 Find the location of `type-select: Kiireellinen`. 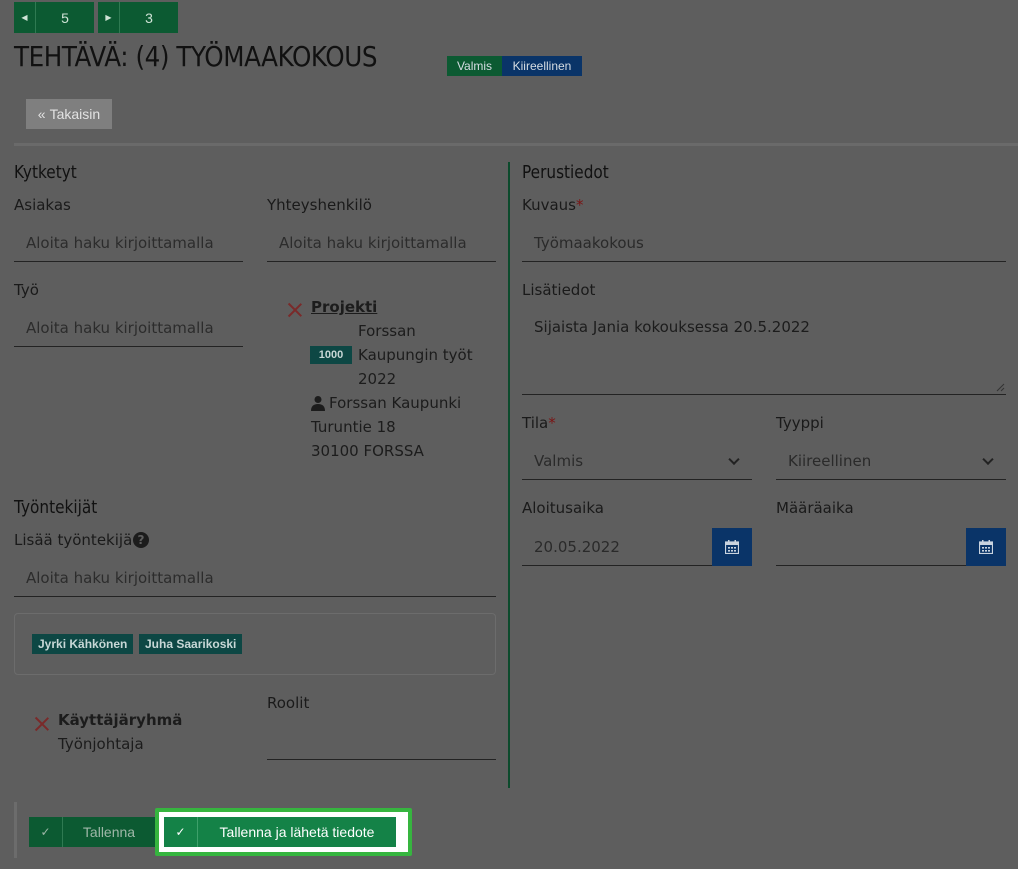

type-select: Kiireellinen is located at coordinates (891, 461).